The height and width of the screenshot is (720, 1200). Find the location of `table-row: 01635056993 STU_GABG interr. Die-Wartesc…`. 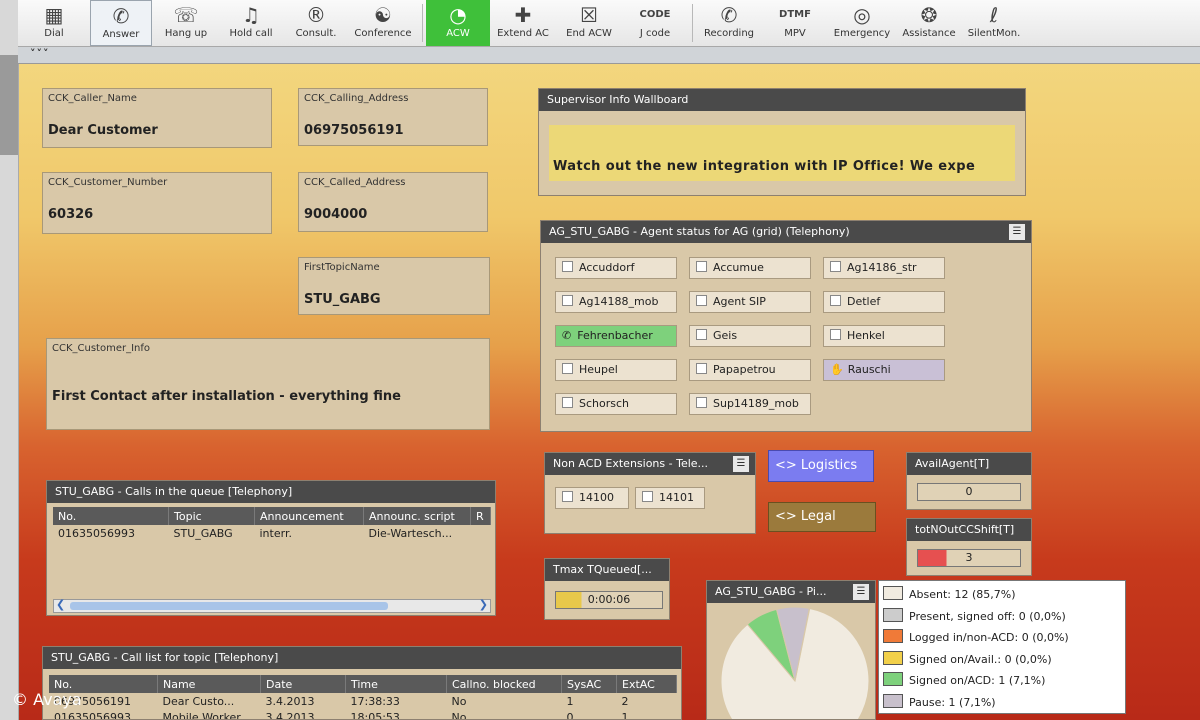

table-row: 01635056993 STU_GABG interr. Die-Wartesc… is located at coordinates (272, 533).